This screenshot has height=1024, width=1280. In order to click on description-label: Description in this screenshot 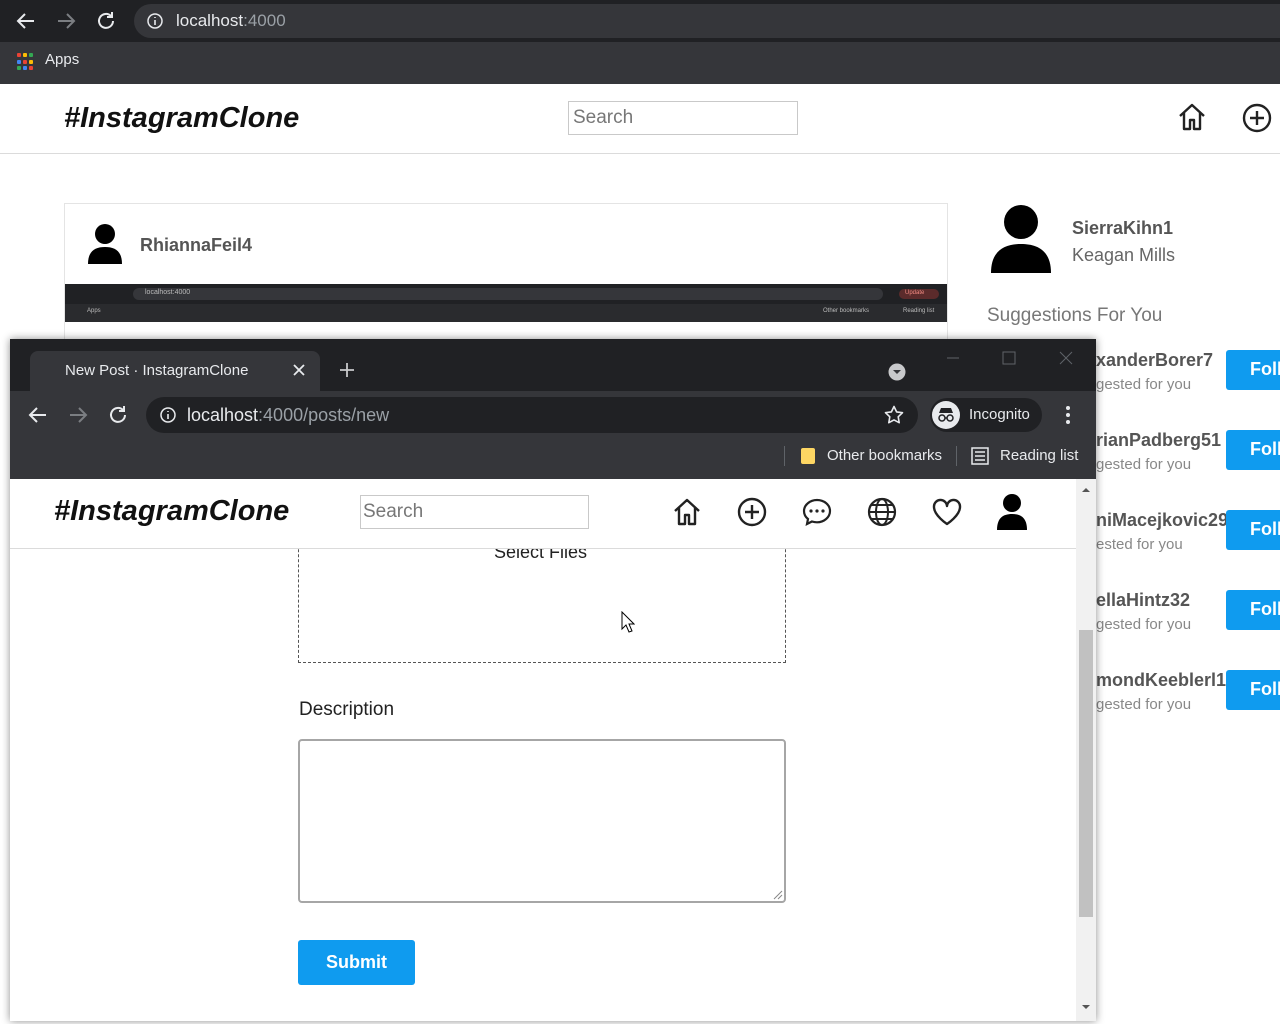, I will do `click(347, 709)`.